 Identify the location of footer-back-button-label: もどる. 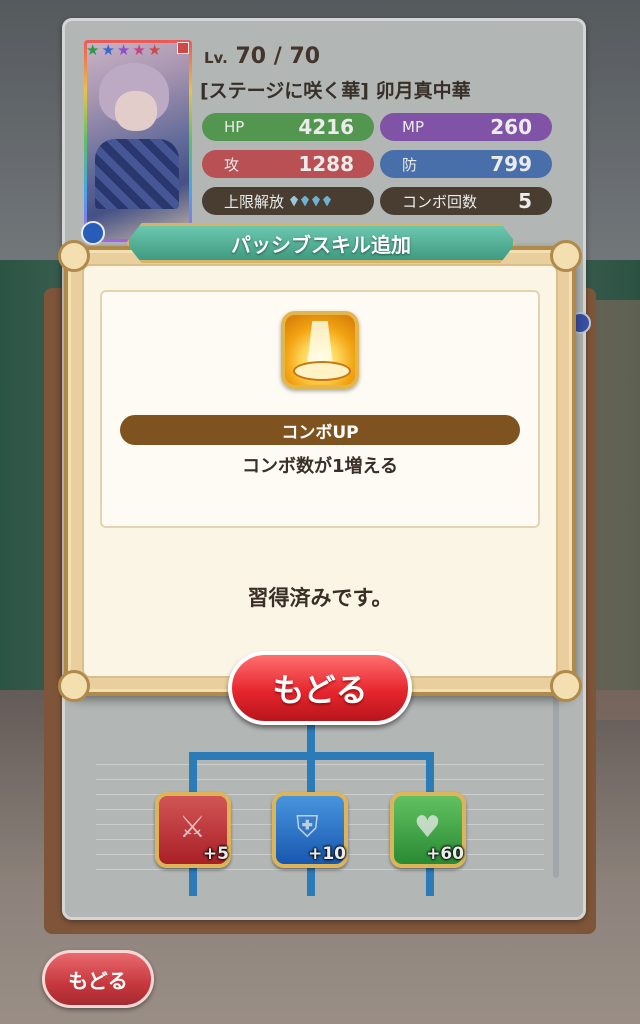
(98, 980).